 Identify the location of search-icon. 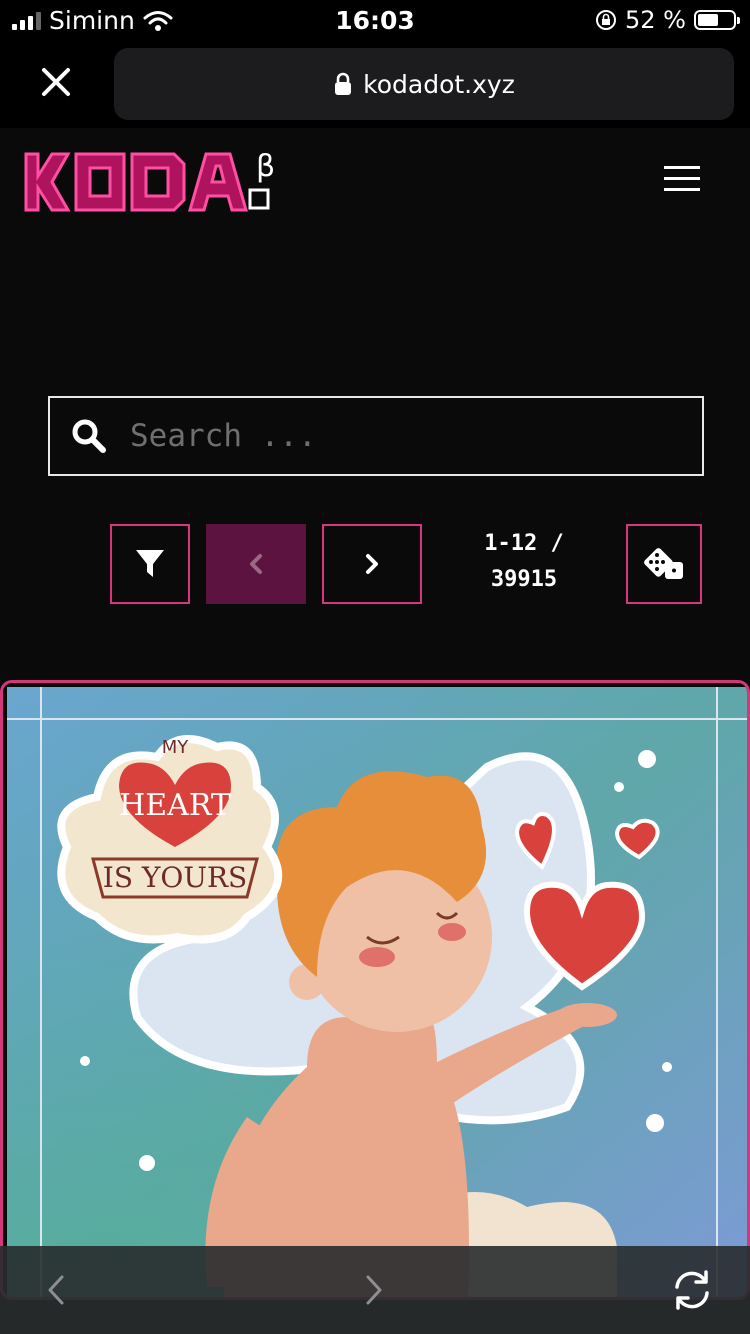
(89, 436).